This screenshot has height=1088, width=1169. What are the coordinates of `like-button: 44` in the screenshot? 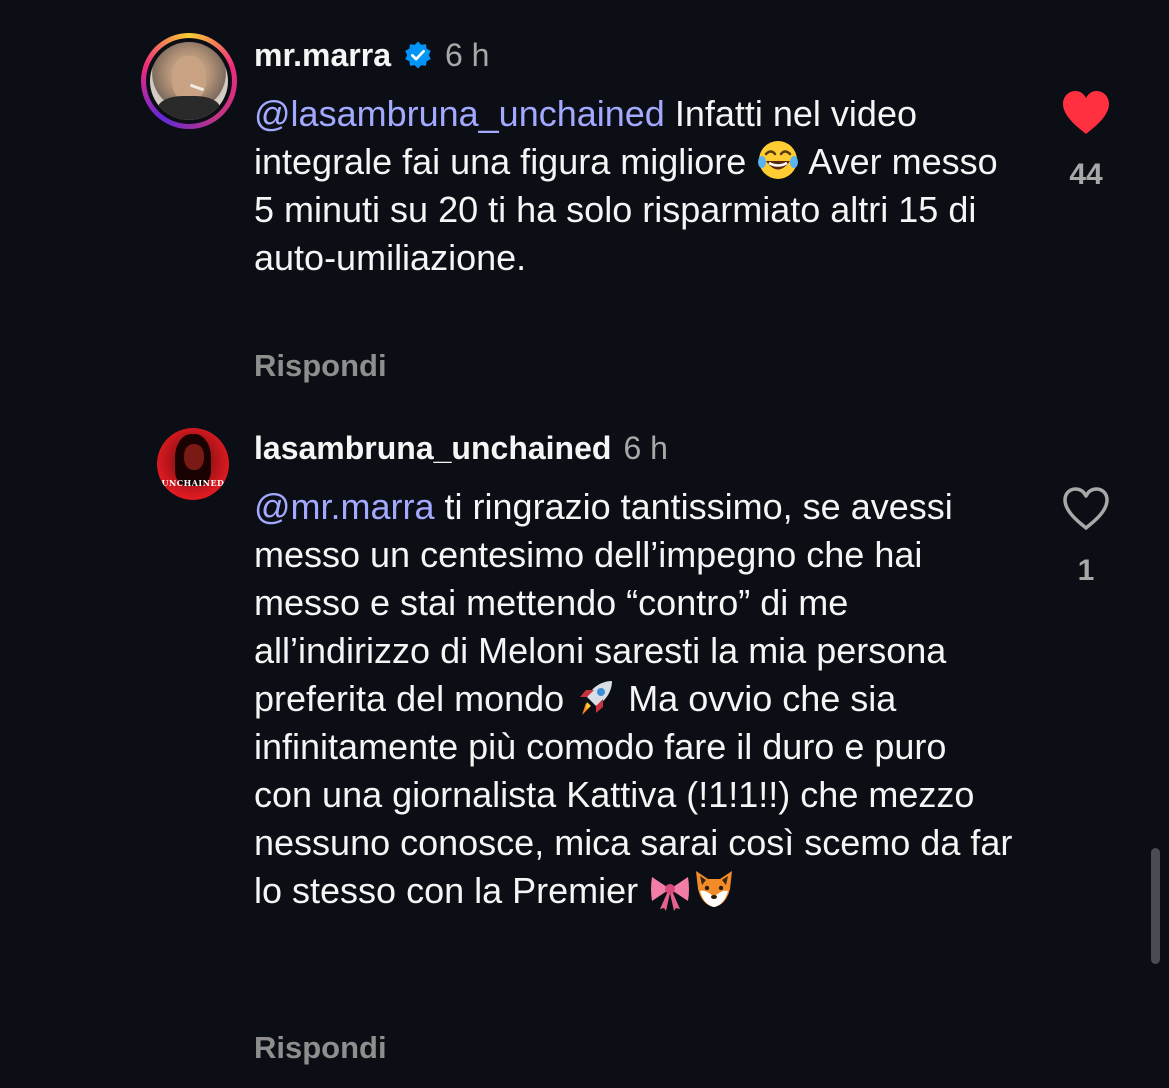 It's located at (1086, 141).